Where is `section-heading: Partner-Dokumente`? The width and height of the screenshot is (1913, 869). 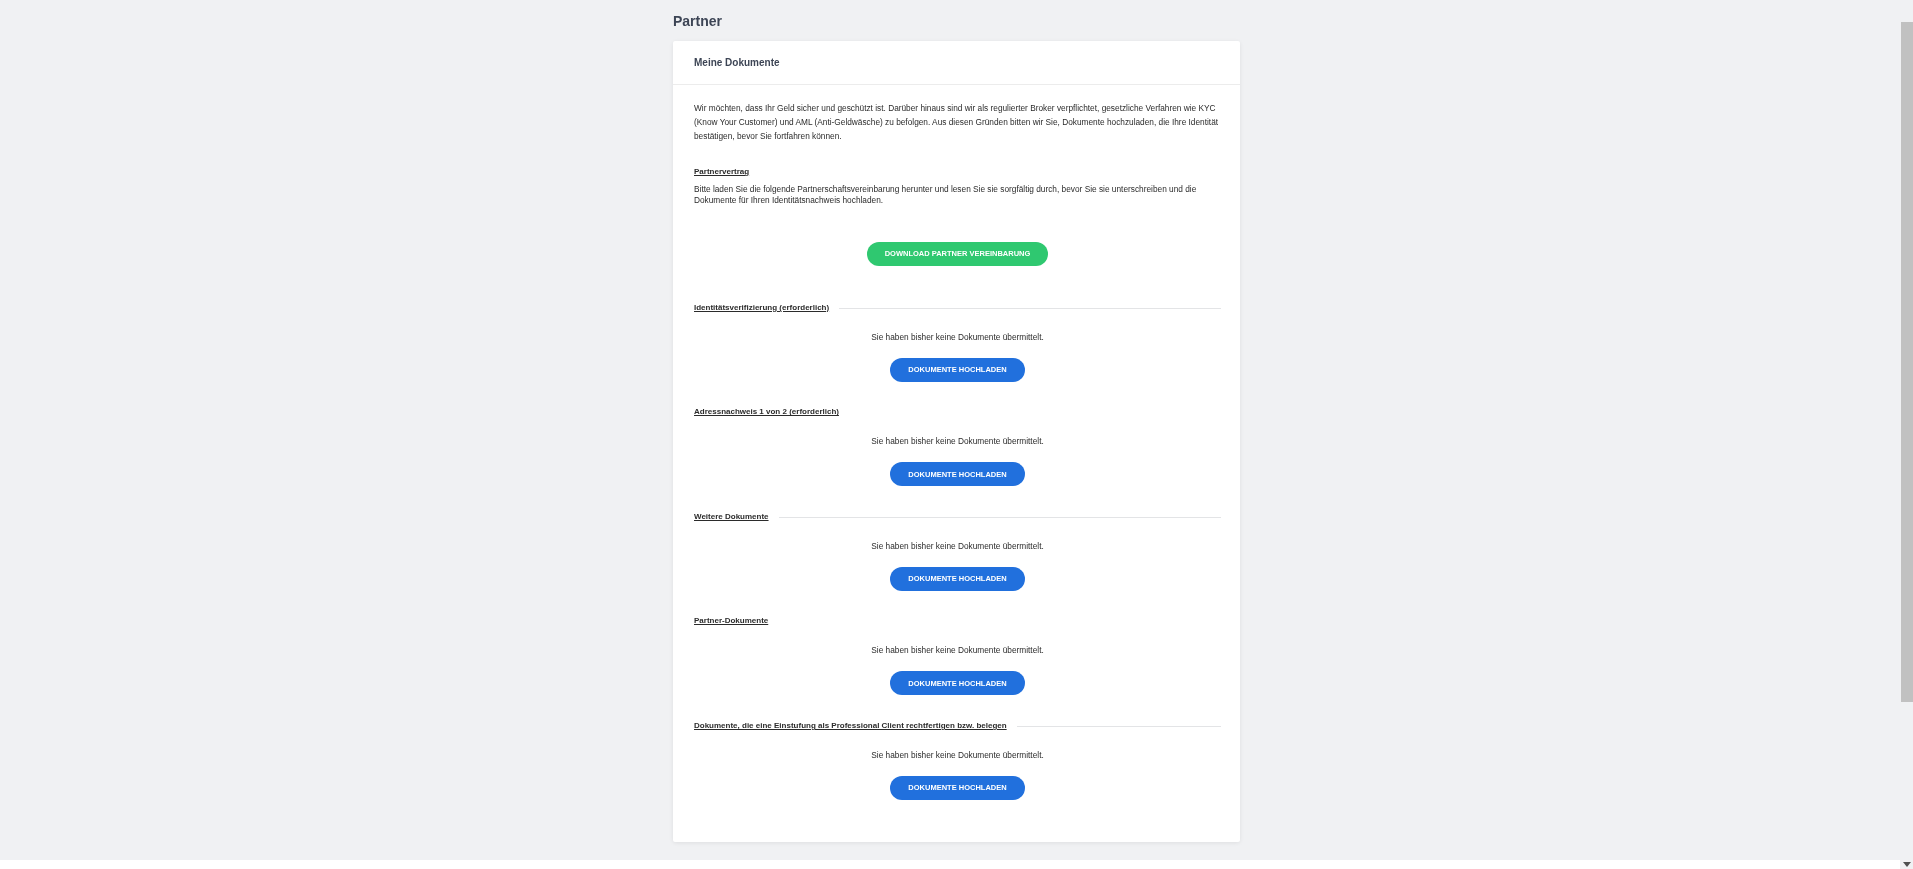
section-heading: Partner-Dokumente is located at coordinates (731, 621).